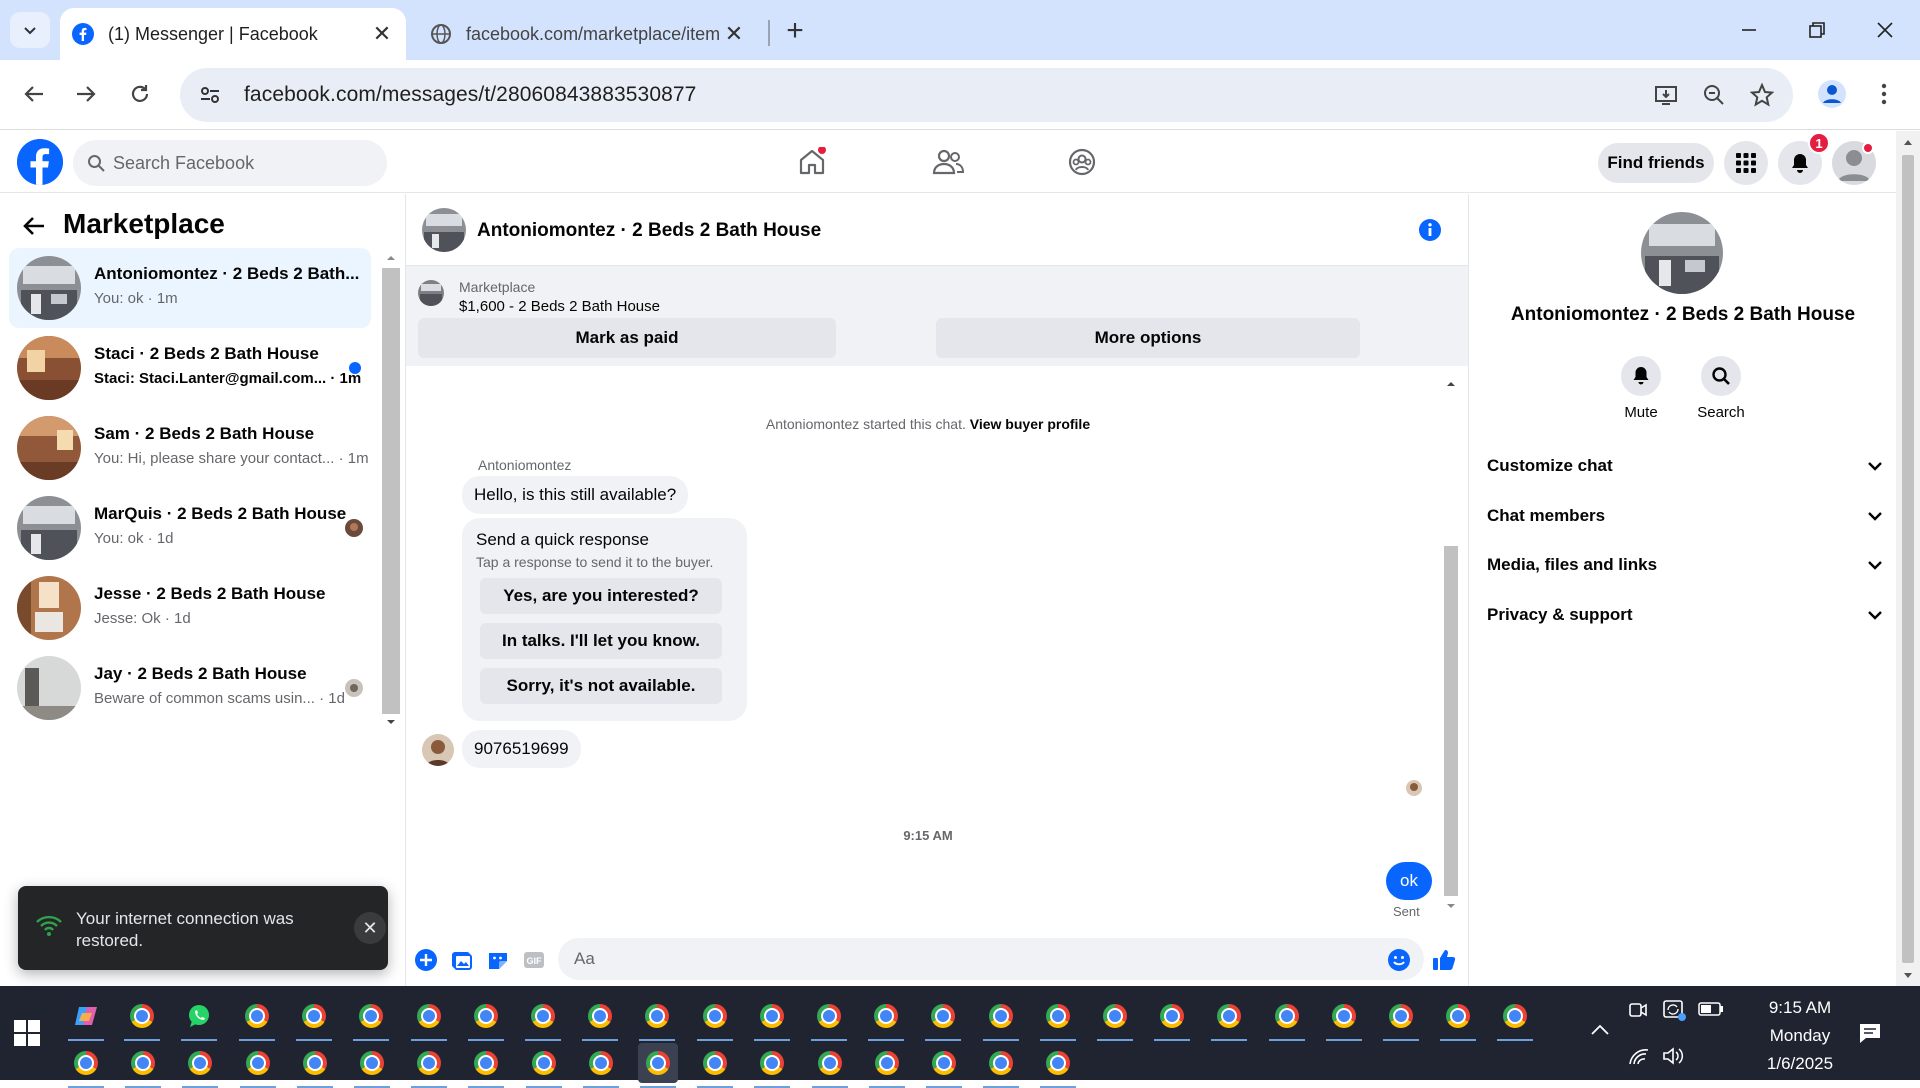 The height and width of the screenshot is (1088, 1920). What do you see at coordinates (601, 596) in the screenshot?
I see `quick-response-option: Yes, are you interested?` at bounding box center [601, 596].